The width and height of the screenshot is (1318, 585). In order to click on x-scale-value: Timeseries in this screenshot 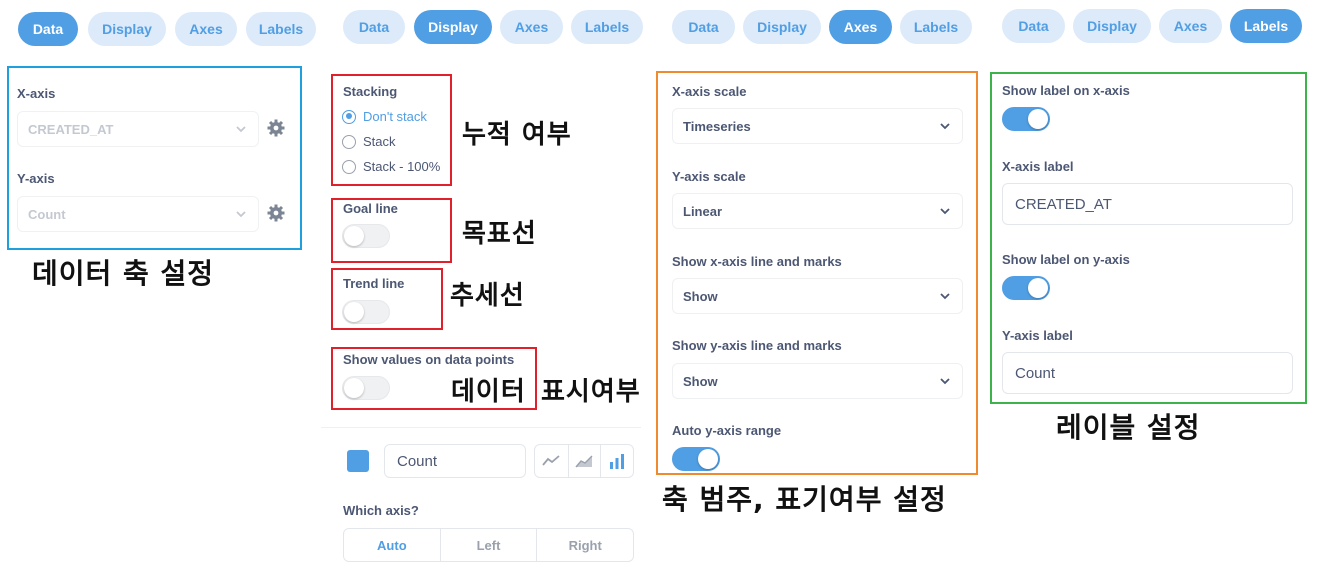, I will do `click(717, 126)`.